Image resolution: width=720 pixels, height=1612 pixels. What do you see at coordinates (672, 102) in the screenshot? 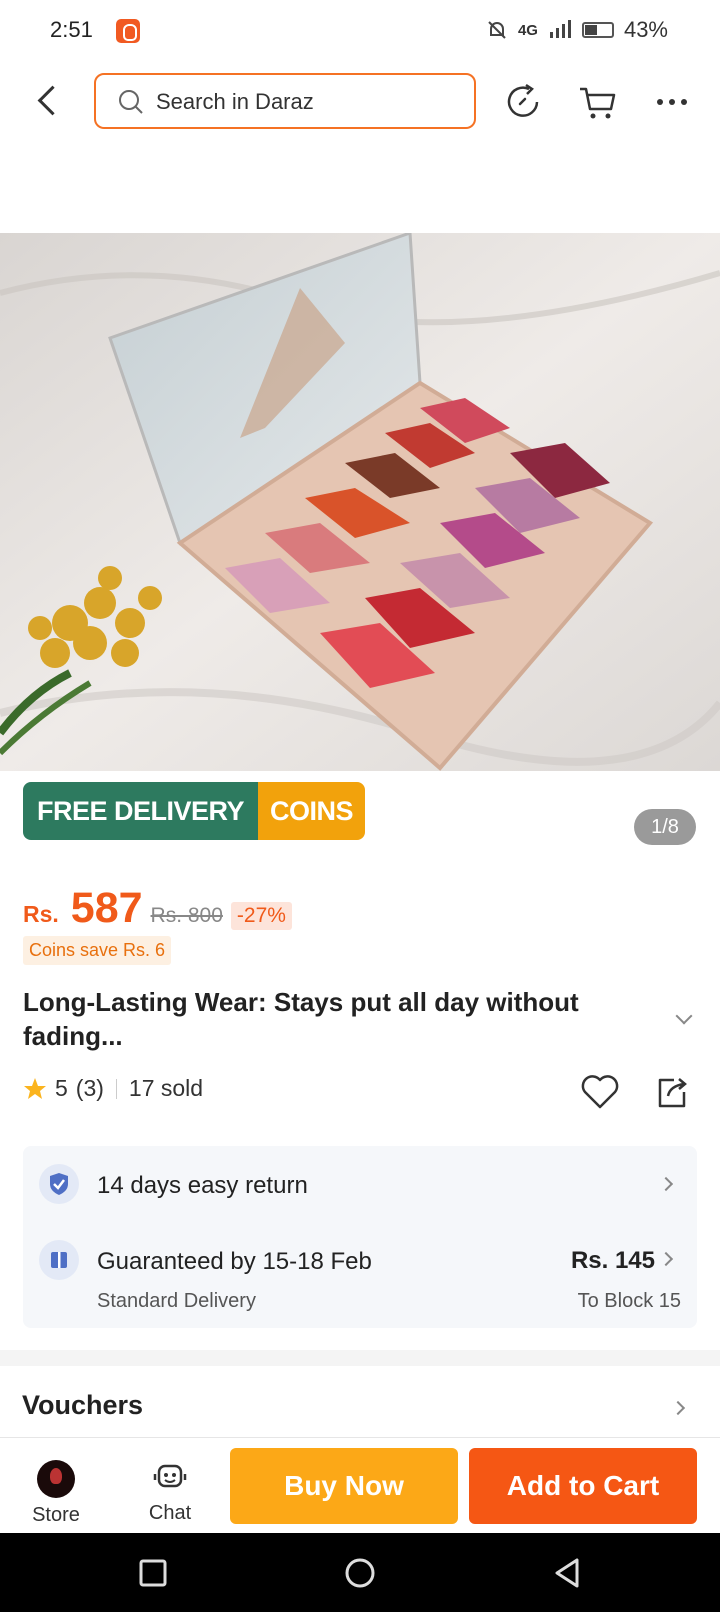
I see `more-options-icon` at bounding box center [672, 102].